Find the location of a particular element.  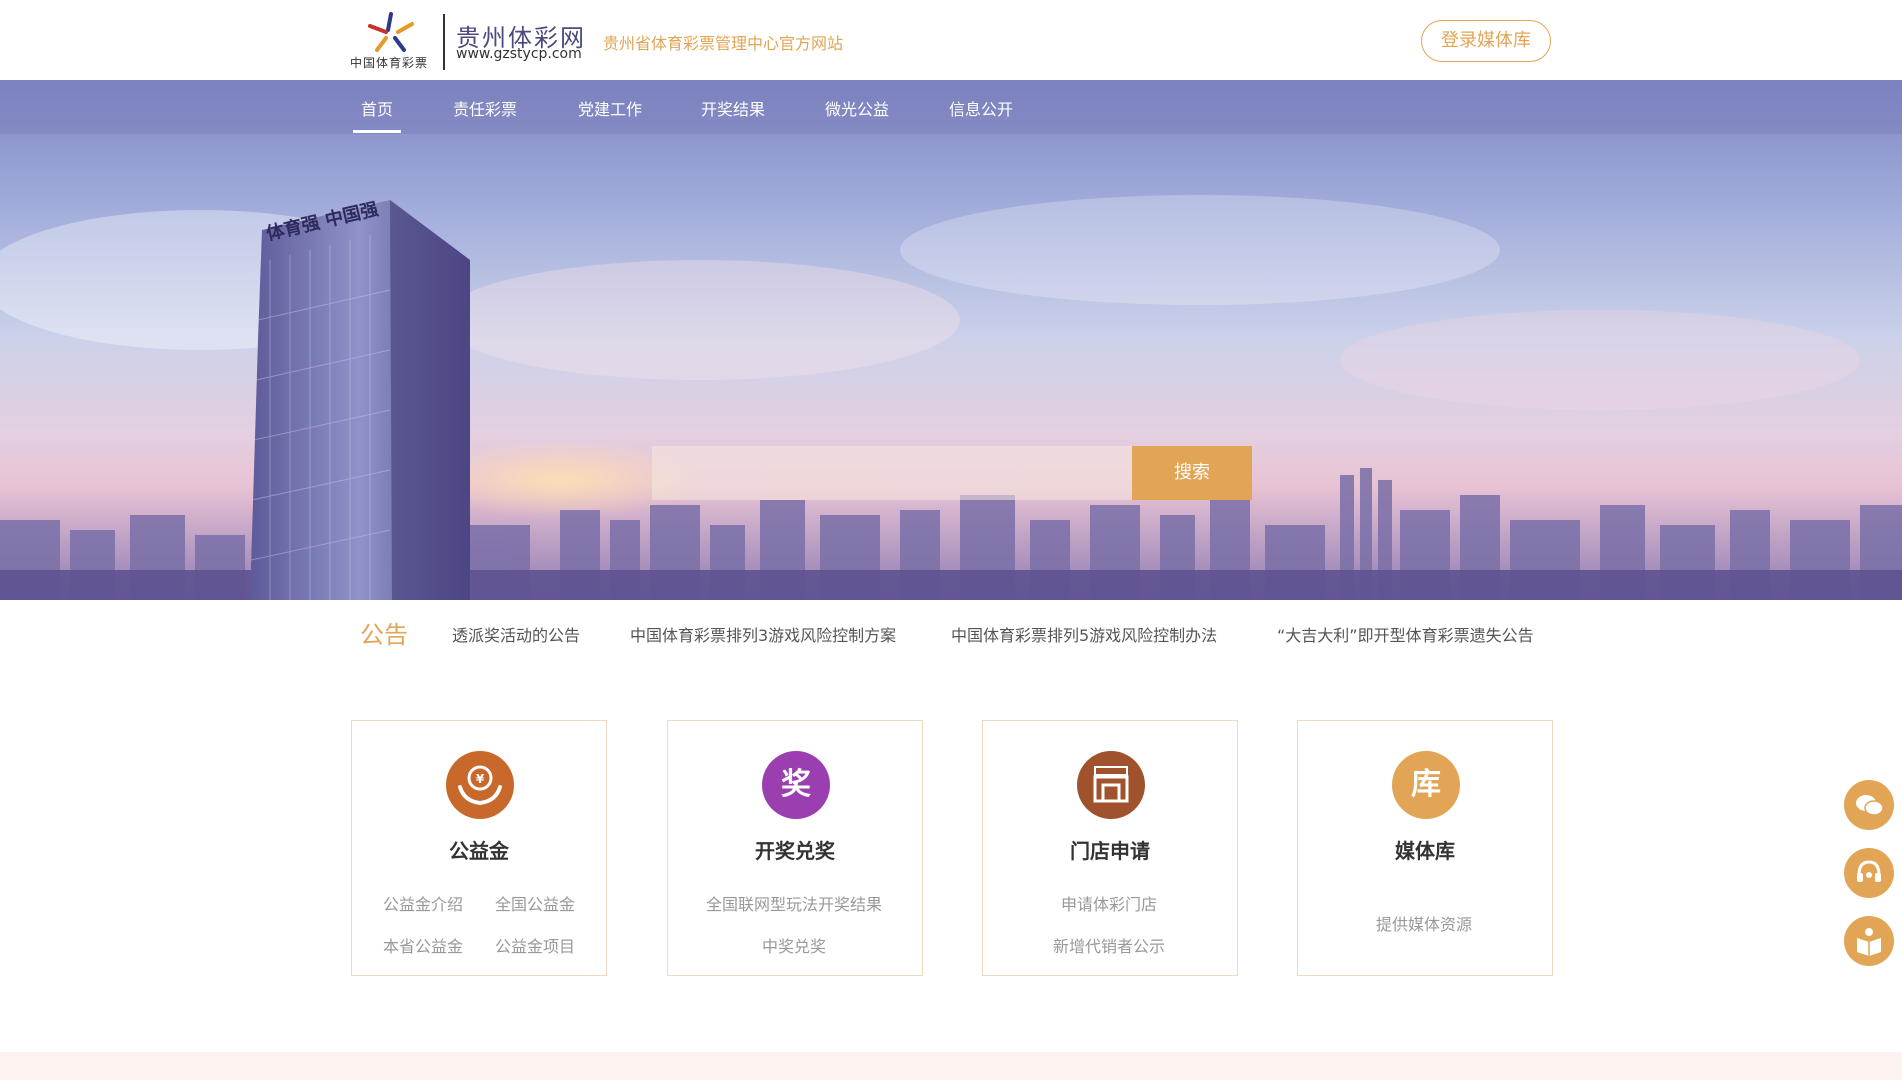

logo-caption: 中国体育彩票 is located at coordinates (389, 63).